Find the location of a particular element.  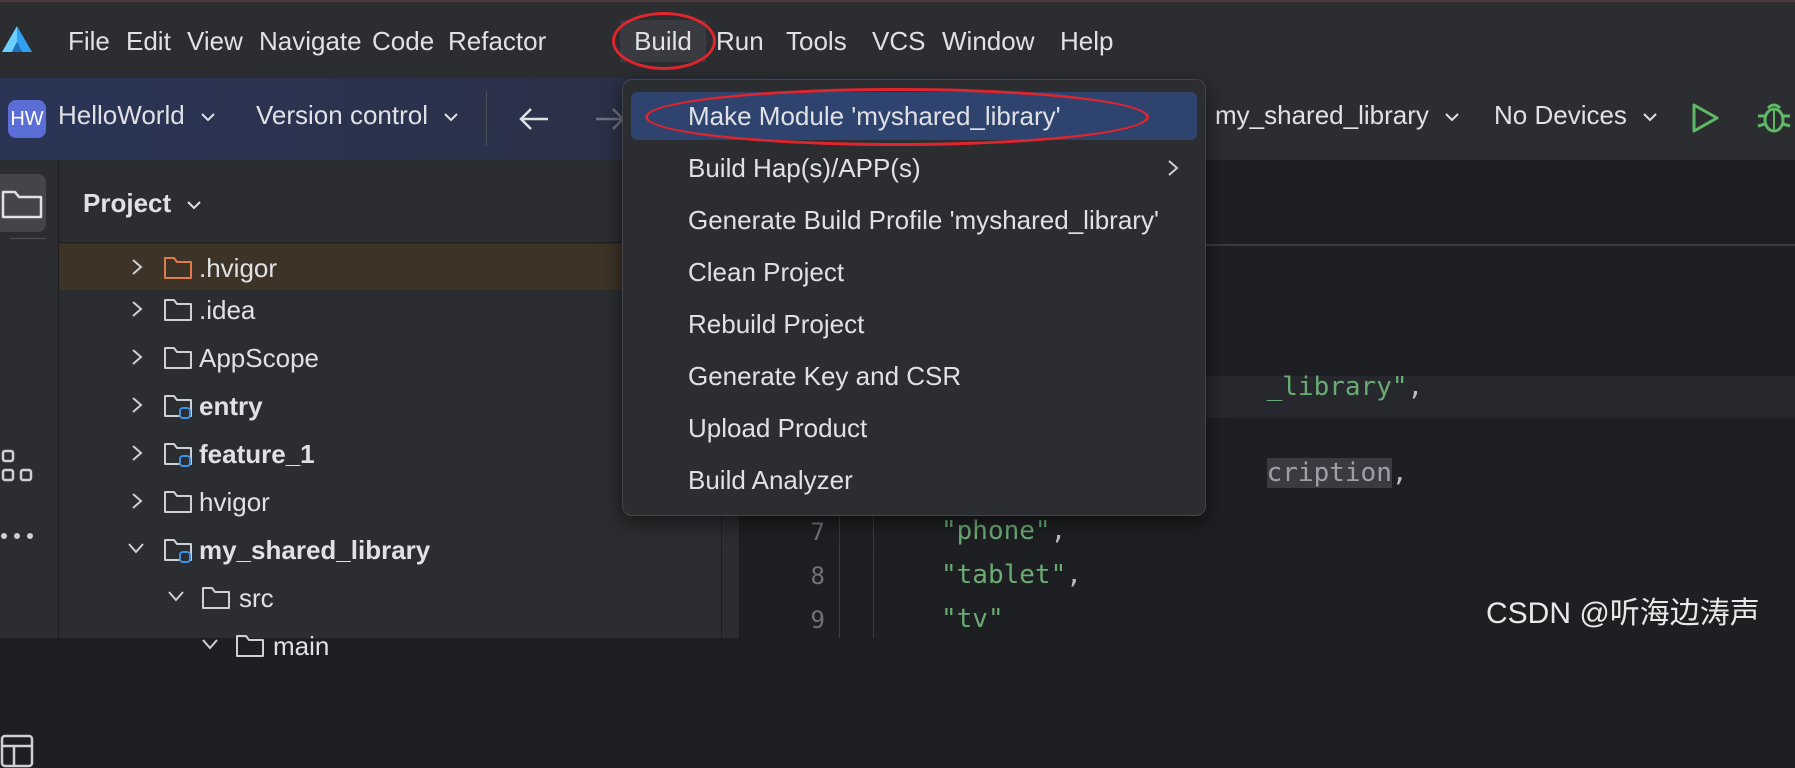

tree-label: main is located at coordinates (301, 646).